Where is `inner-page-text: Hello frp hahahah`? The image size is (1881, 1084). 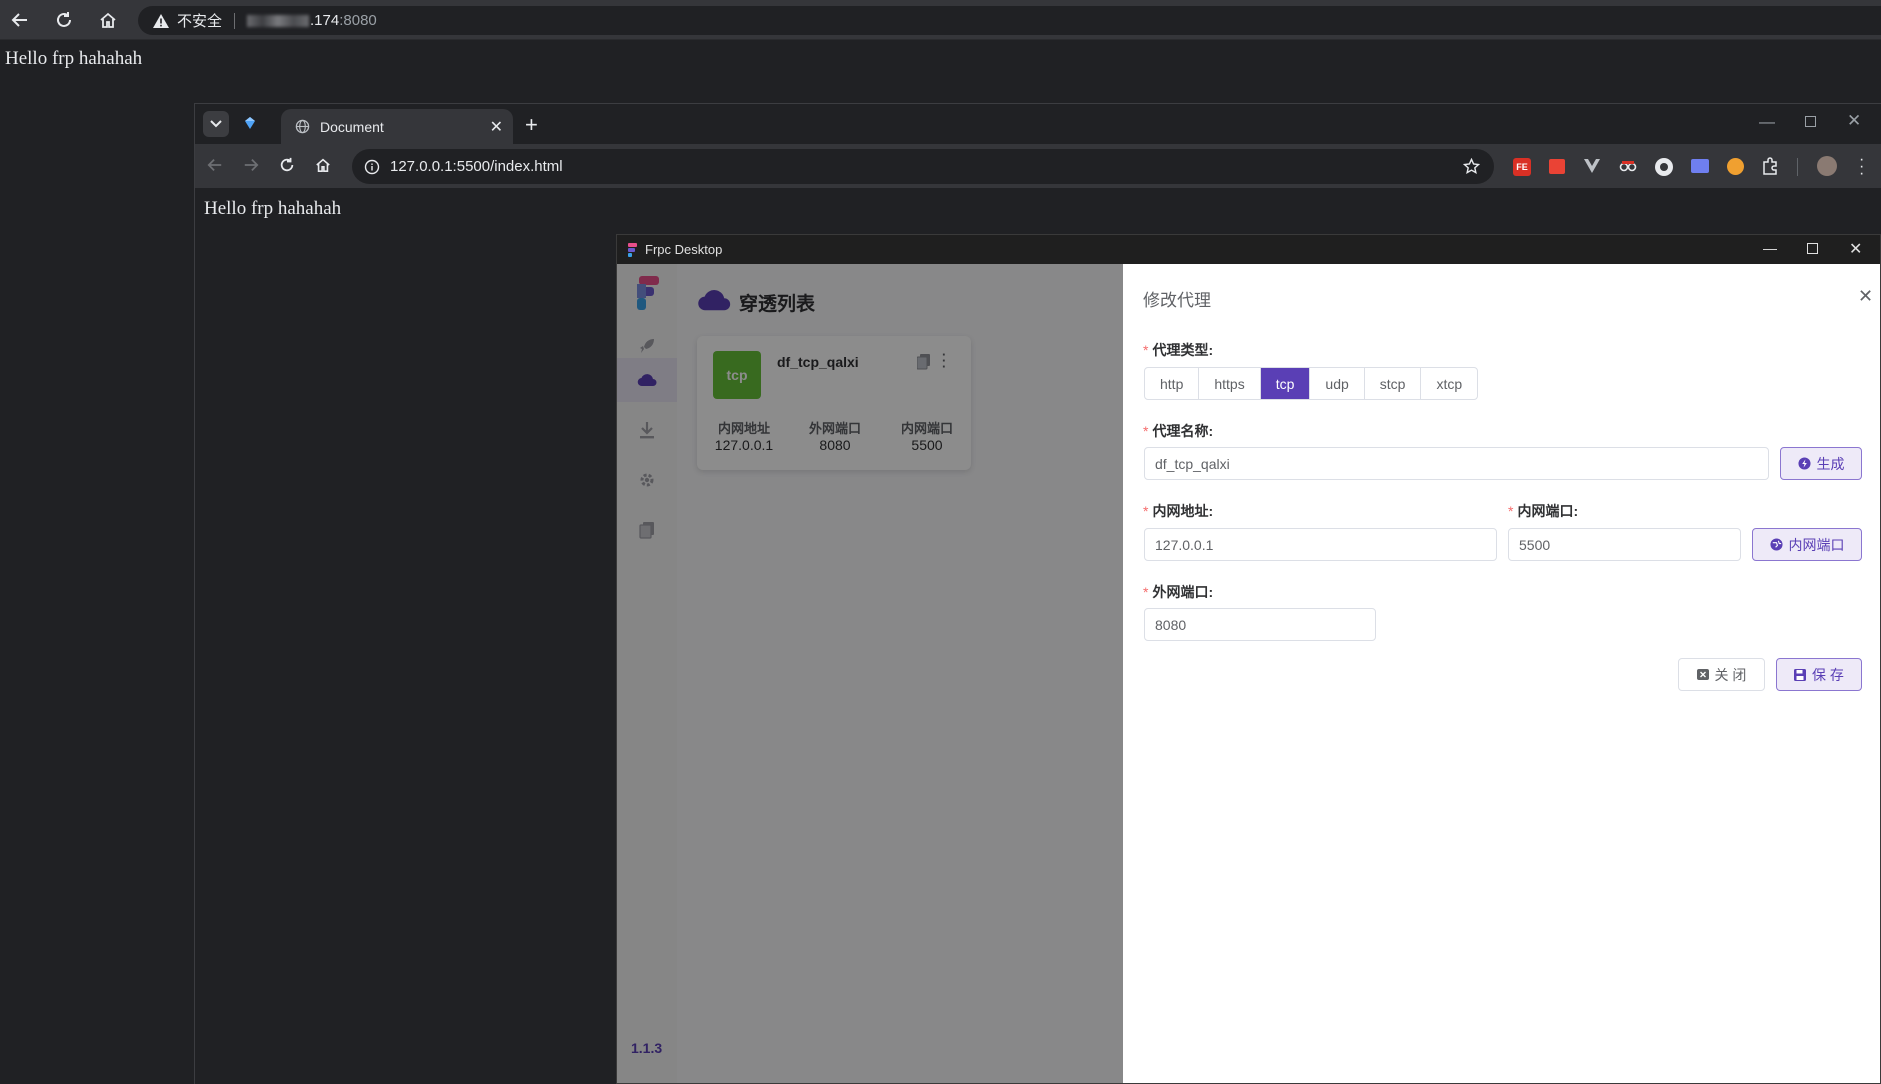 inner-page-text: Hello frp hahahah is located at coordinates (273, 208).